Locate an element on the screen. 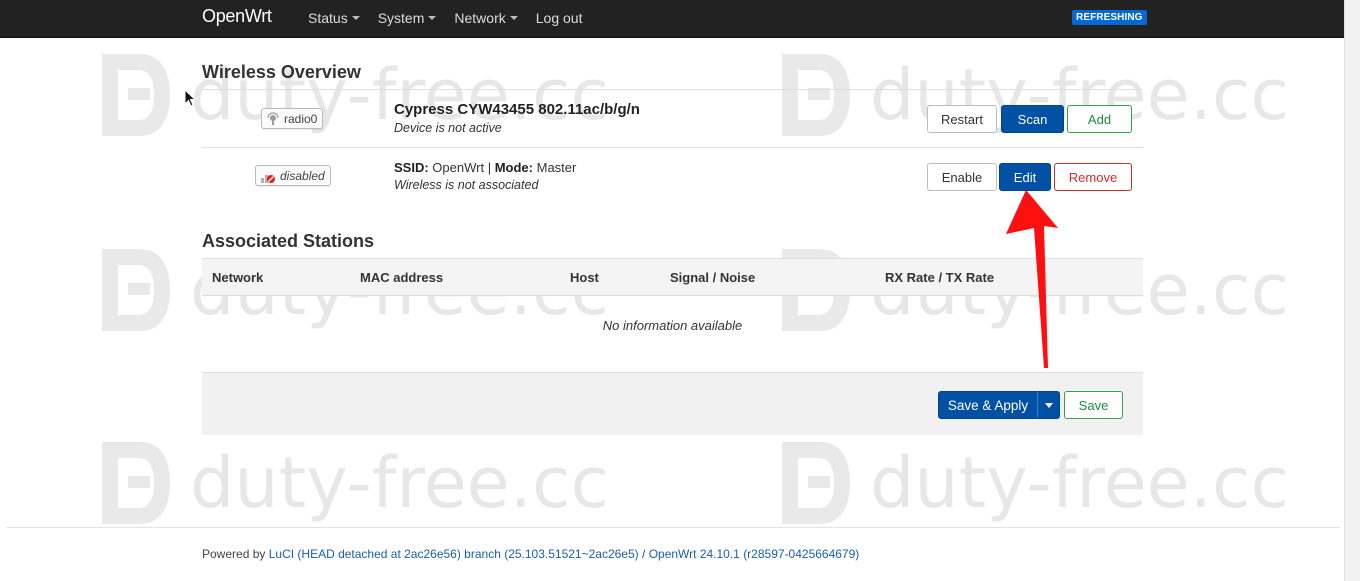 Image resolution: width=1360 pixels, height=581 pixels. ssid-mode-line: SSID: OpenWrt | Mode: Master is located at coordinates (485, 167).